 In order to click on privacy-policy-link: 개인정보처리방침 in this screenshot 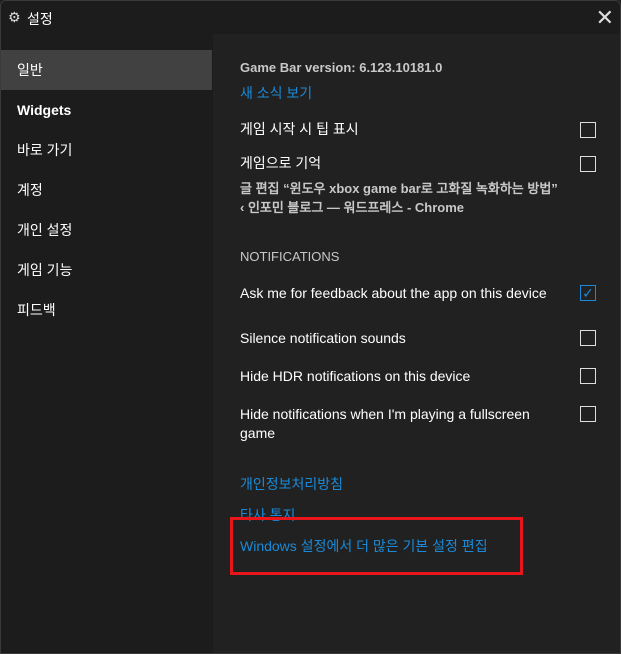, I will do `click(291, 484)`.